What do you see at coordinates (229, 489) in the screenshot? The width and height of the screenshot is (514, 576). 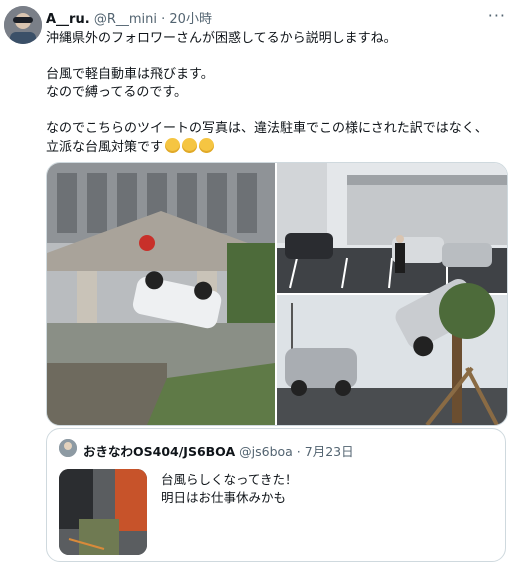 I see `quoted-text: 台風らしくなってきた！ 明日はお仕事休みかも` at bounding box center [229, 489].